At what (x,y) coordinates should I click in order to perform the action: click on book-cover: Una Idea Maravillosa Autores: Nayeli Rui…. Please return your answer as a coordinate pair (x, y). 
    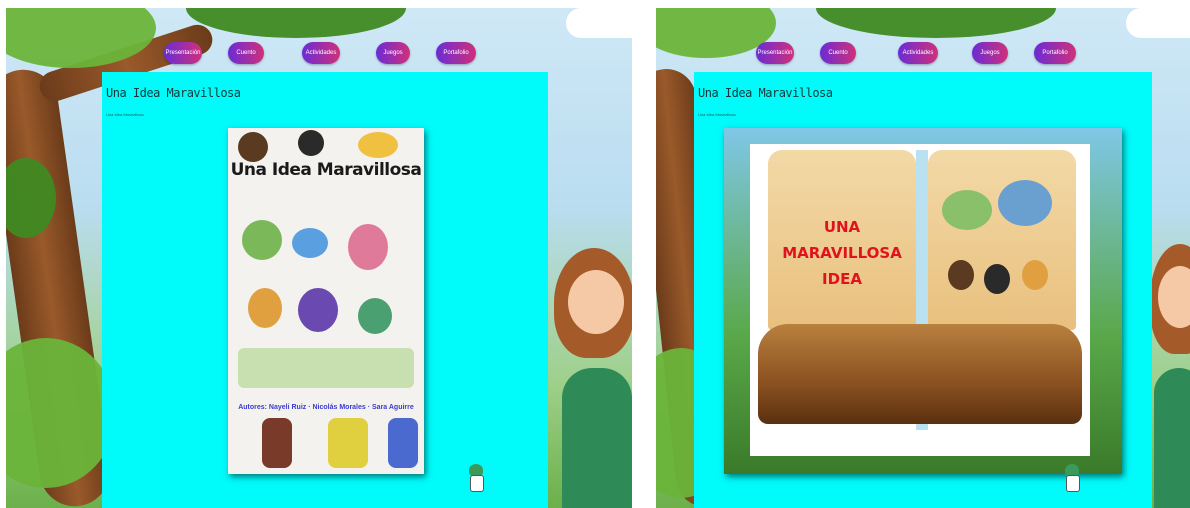
    Looking at the image, I should click on (326, 301).